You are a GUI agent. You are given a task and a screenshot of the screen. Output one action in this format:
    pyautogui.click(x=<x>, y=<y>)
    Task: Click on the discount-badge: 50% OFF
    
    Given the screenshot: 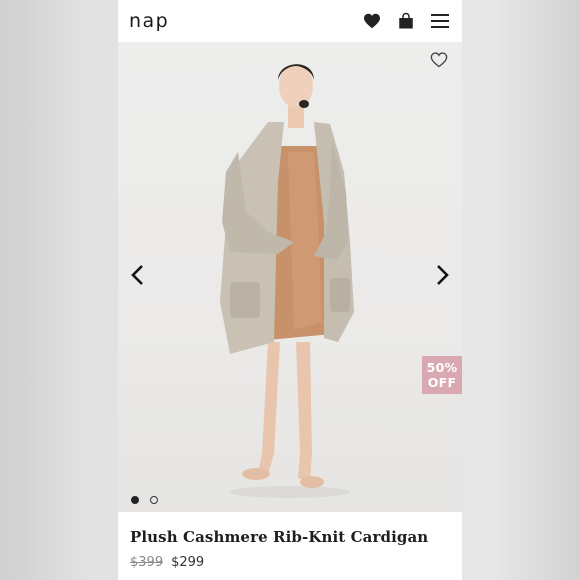 What is the action you would take?
    pyautogui.click(x=442, y=375)
    